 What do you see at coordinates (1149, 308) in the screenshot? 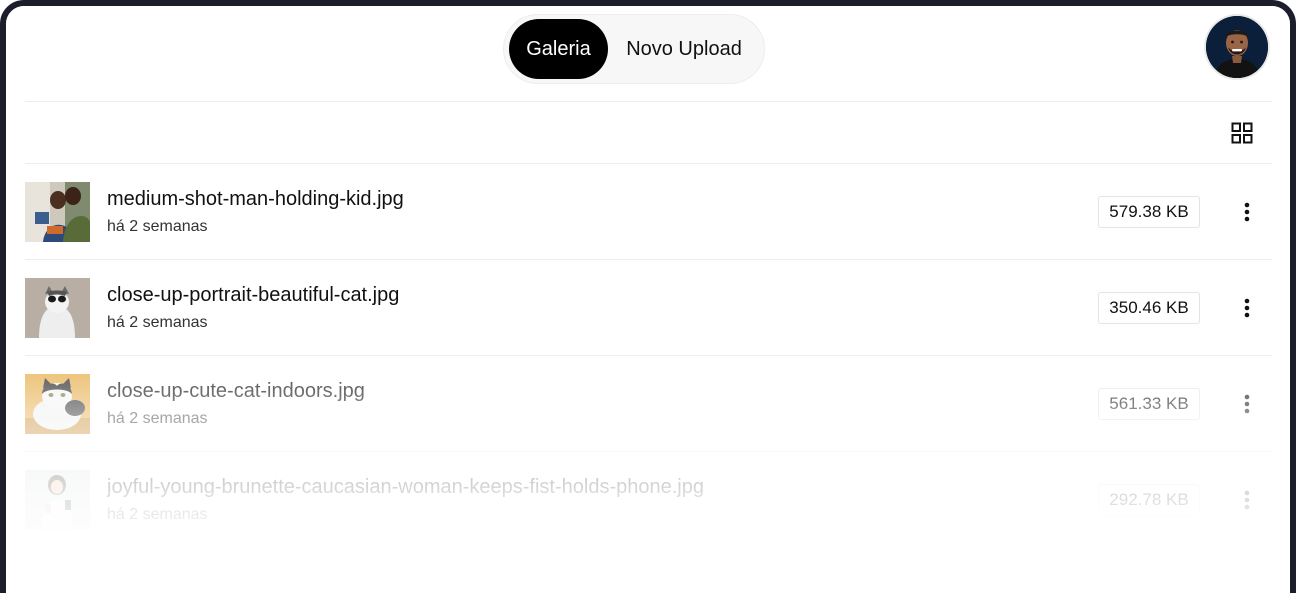
I see `file-size-badge: 350.46 KB` at bounding box center [1149, 308].